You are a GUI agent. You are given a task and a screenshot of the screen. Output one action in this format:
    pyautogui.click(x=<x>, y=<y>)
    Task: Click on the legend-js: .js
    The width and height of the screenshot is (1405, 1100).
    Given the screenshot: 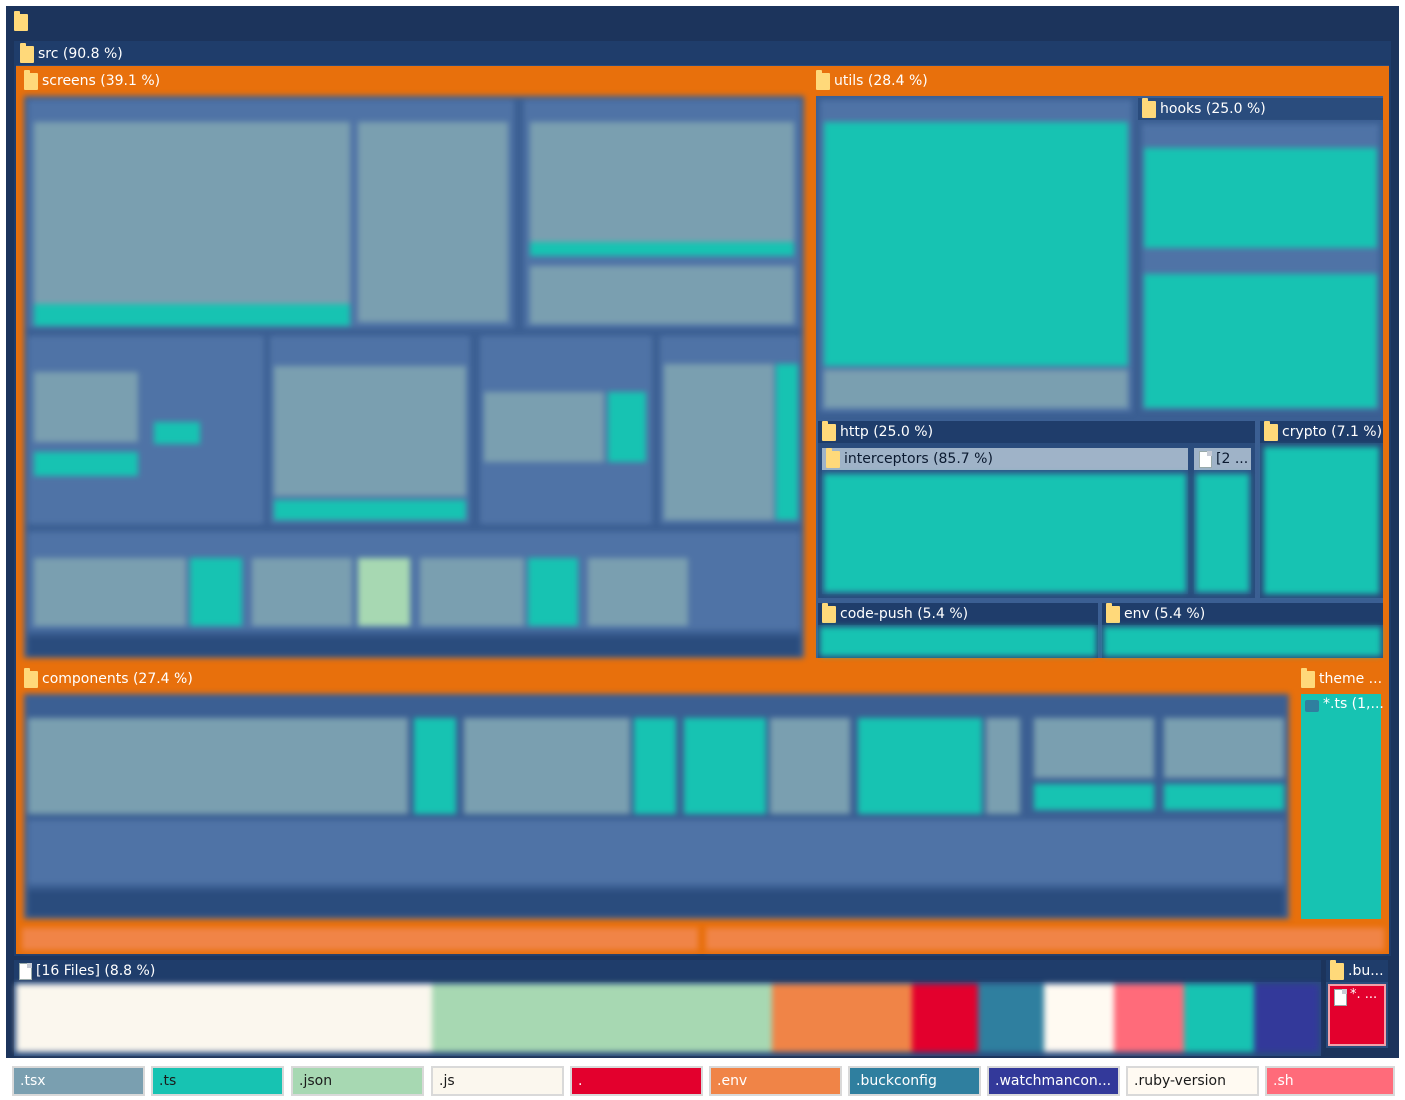 What is the action you would take?
    pyautogui.click(x=497, y=1081)
    